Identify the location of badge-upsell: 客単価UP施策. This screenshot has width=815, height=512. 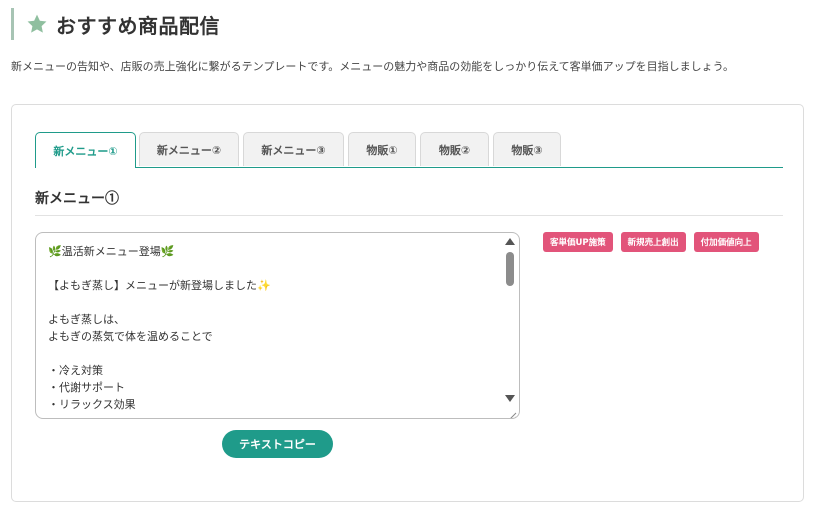
(578, 242).